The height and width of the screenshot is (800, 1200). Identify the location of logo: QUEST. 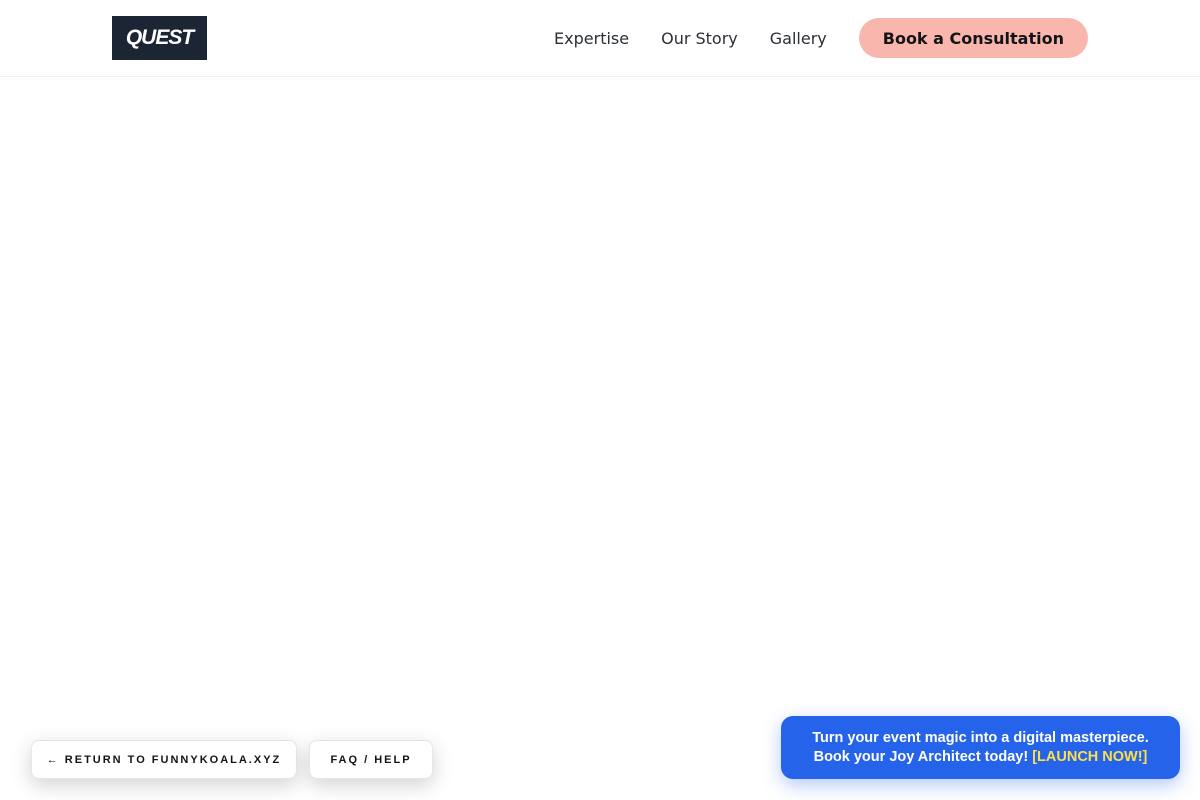
(159, 38).